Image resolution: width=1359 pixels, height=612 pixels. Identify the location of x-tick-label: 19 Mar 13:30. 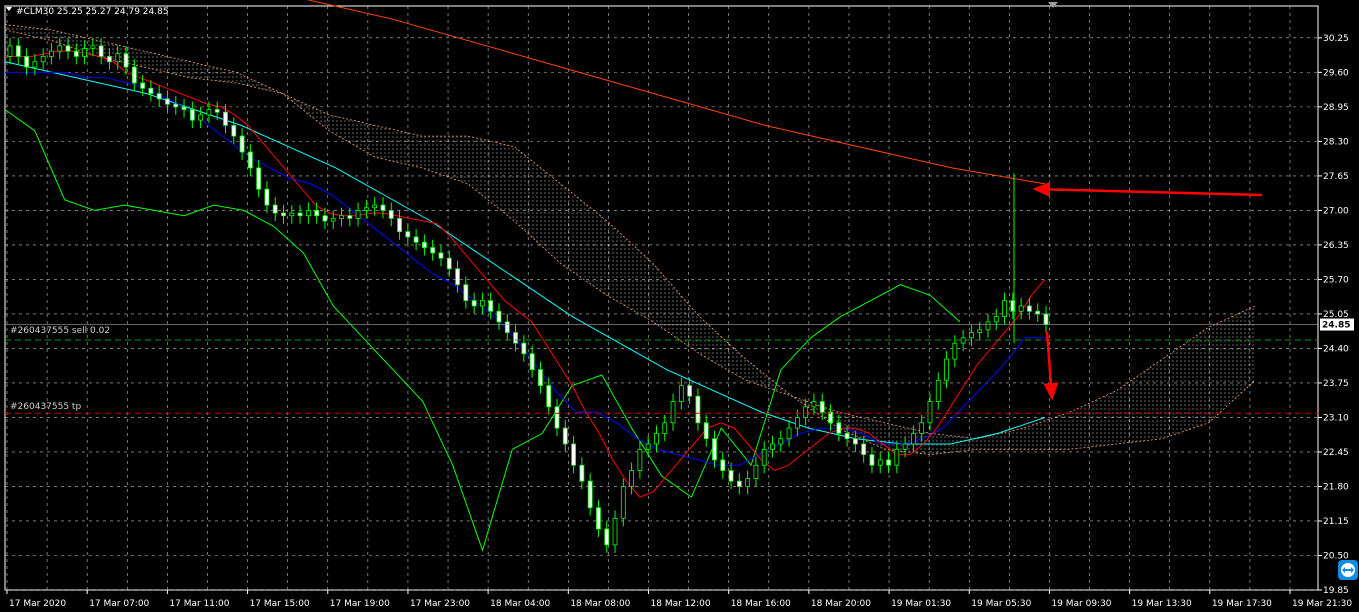
(1162, 604).